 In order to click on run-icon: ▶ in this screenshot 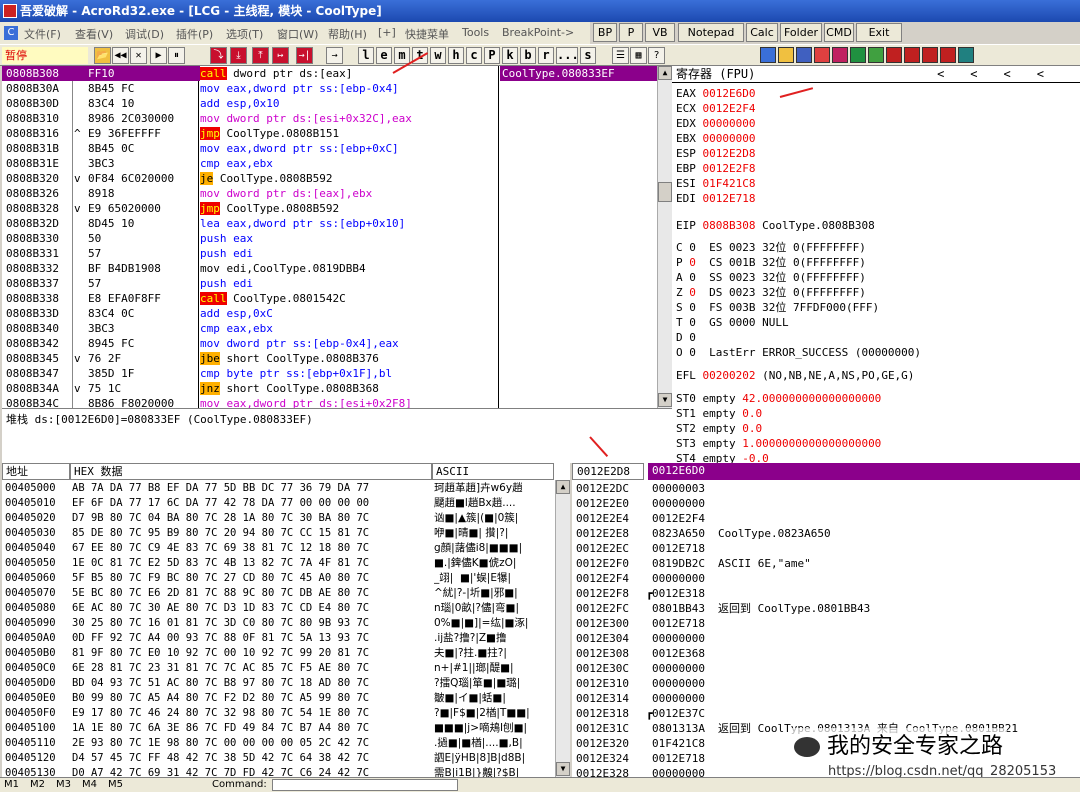, I will do `click(158, 55)`.